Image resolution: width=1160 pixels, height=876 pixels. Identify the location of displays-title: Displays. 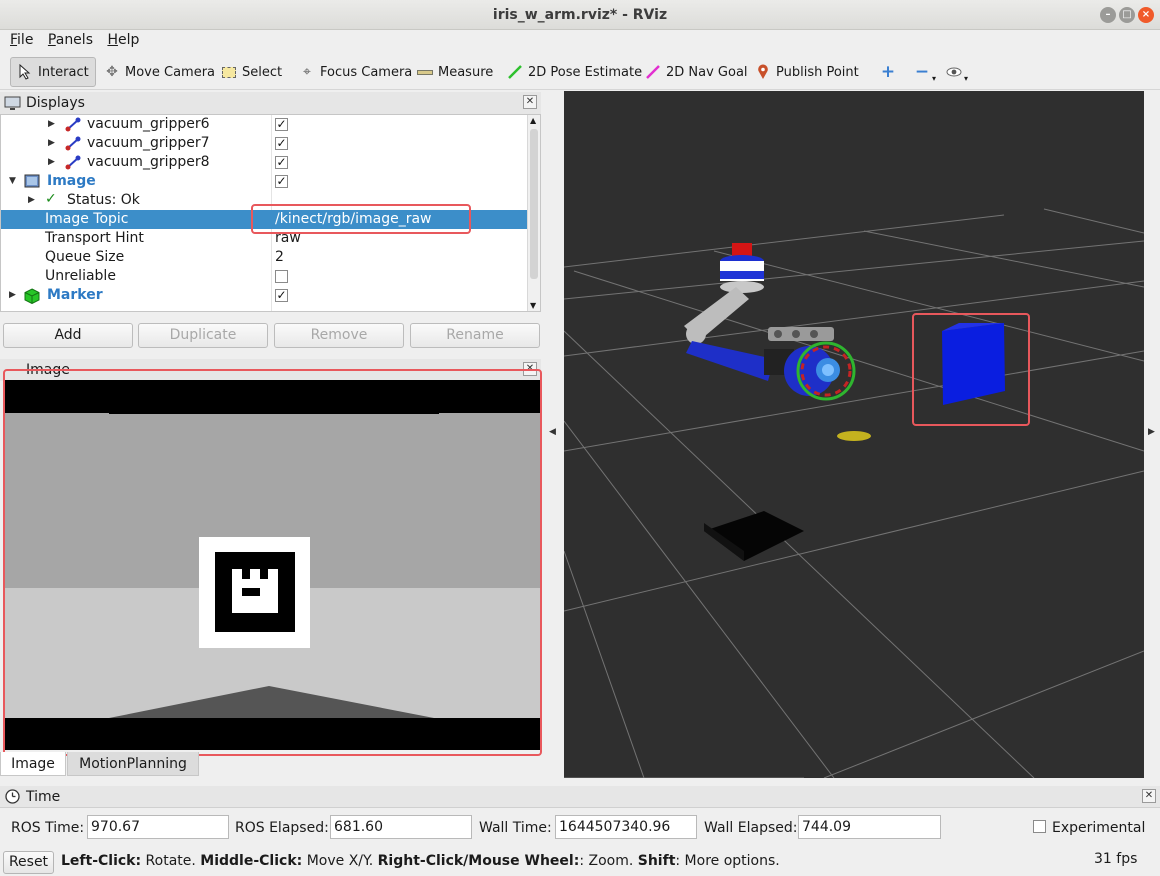
(55, 103).